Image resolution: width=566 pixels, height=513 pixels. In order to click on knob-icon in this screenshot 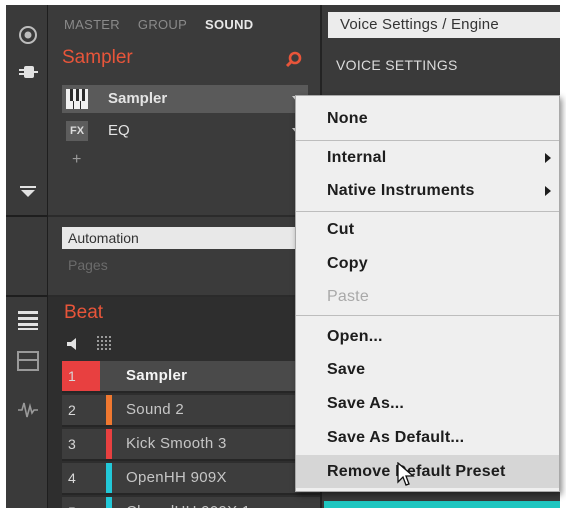, I will do `click(28, 37)`.